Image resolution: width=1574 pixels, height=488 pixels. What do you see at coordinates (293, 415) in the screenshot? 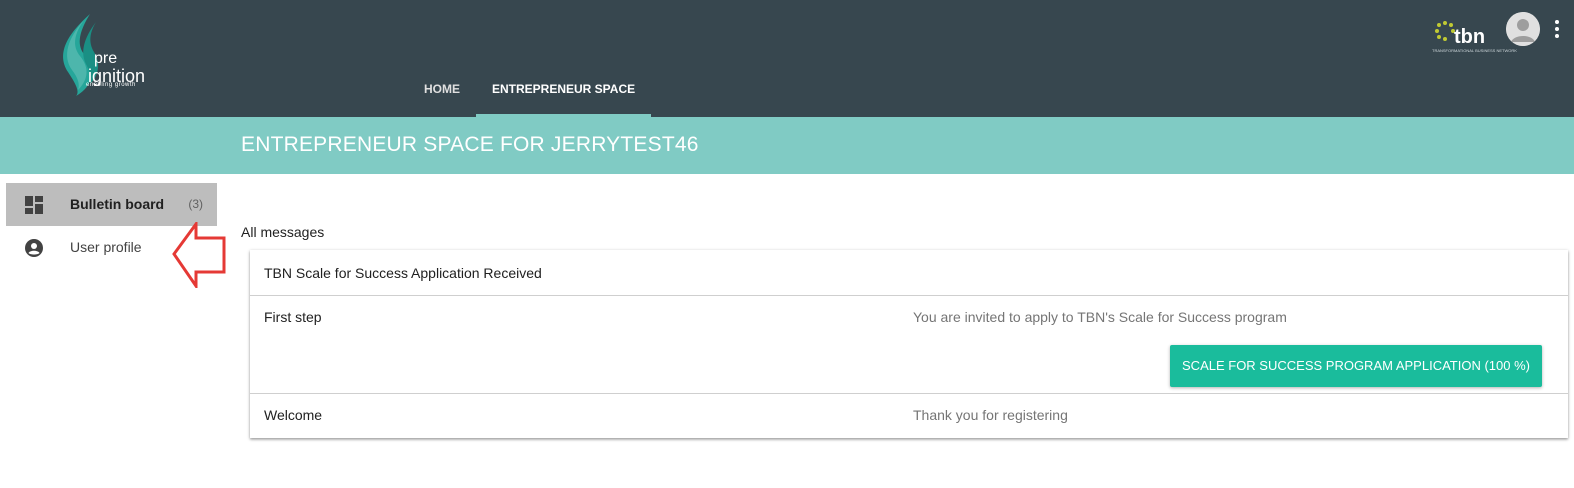
I see `message-title: Welcome` at bounding box center [293, 415].